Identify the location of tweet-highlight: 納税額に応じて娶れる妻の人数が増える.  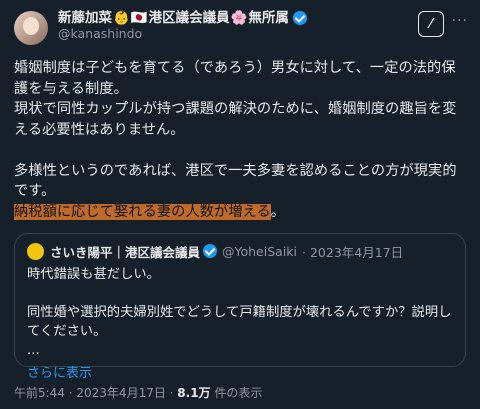
(142, 211).